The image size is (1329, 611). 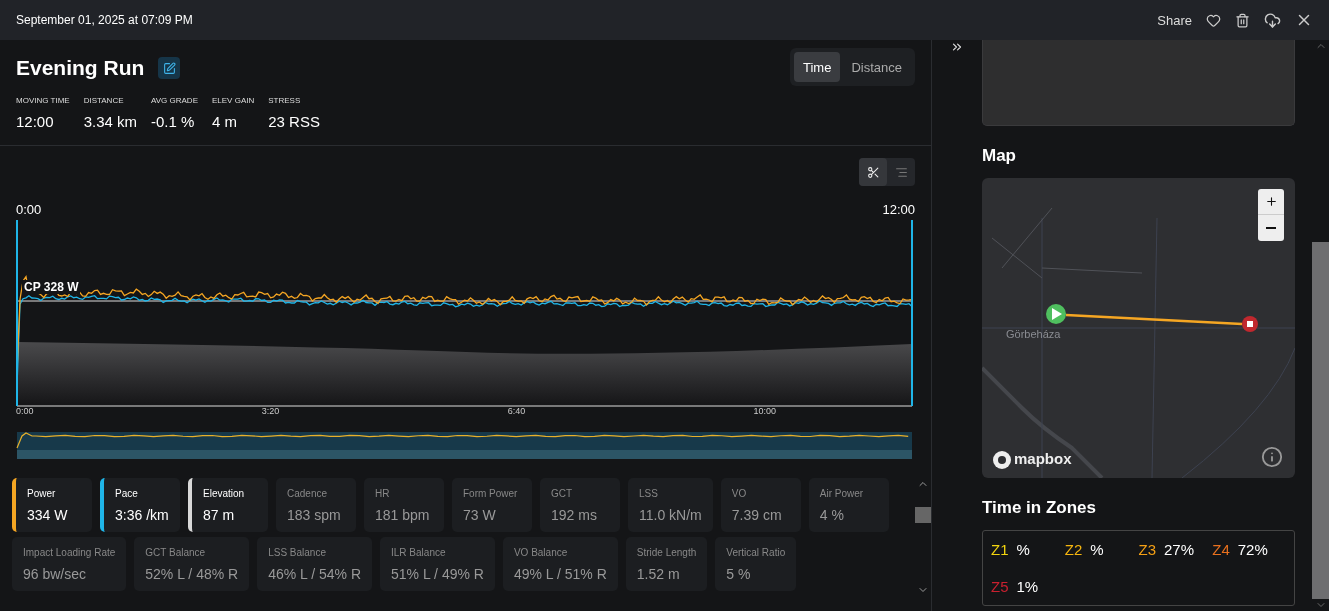 What do you see at coordinates (1000, 586) in the screenshot?
I see `zone-name: Z5` at bounding box center [1000, 586].